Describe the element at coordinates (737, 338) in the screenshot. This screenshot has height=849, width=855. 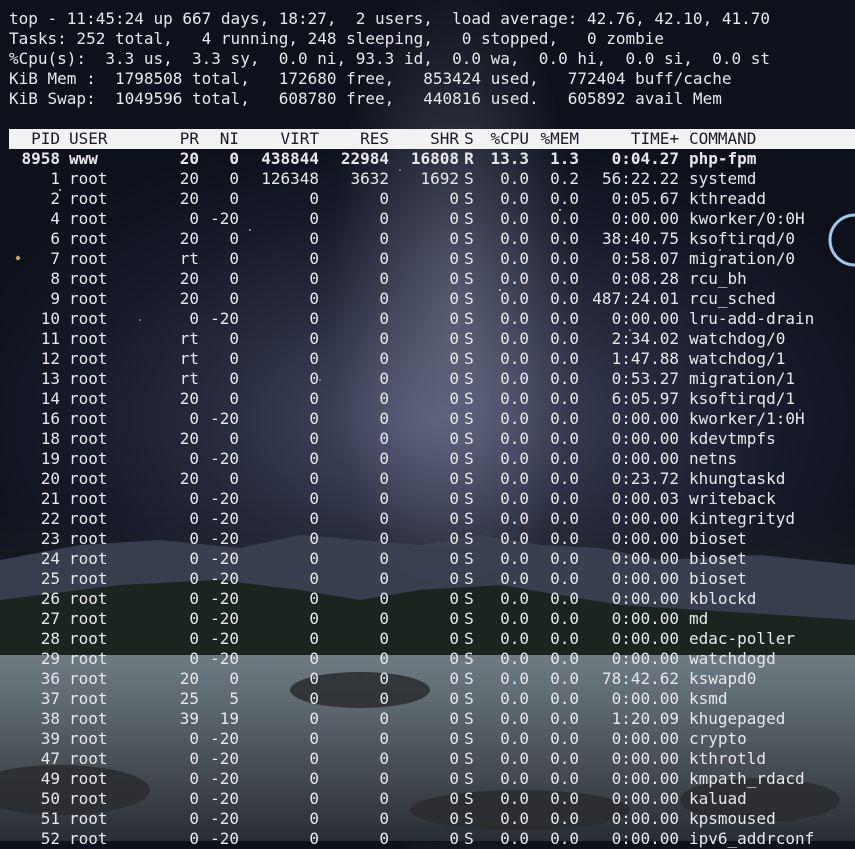
I see `cell-command: watchdog/0` at that location.